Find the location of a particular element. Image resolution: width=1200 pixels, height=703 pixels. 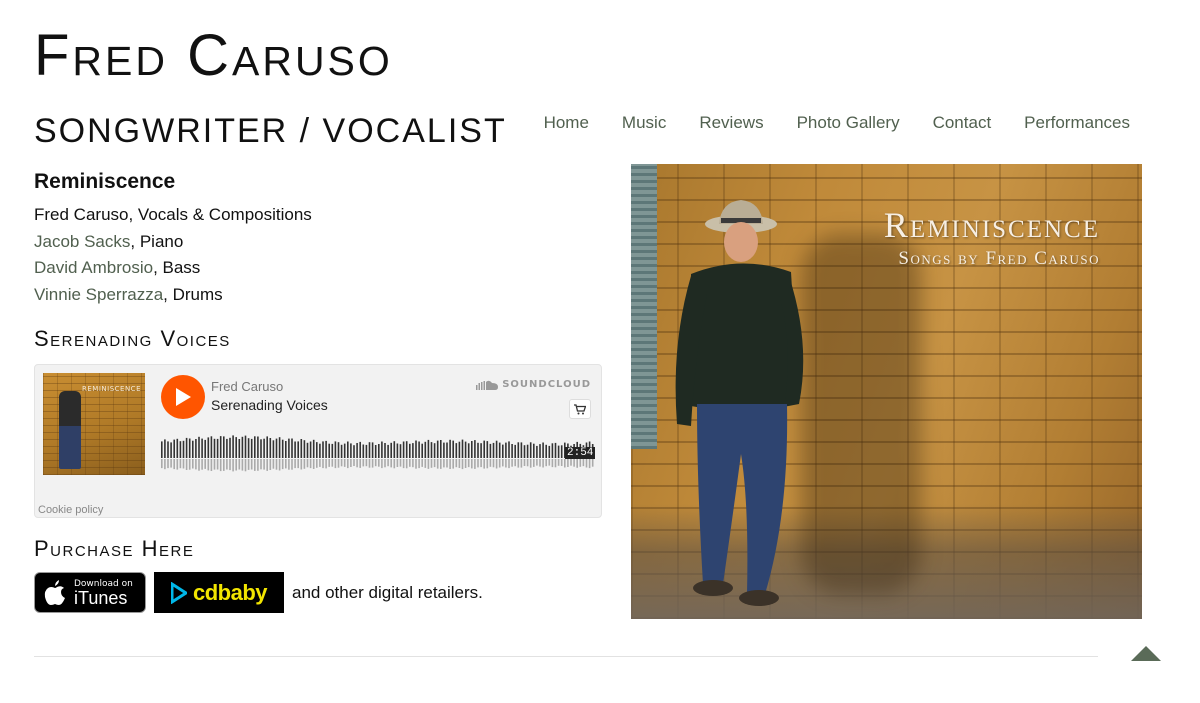

itunes-badge: Download on iTunes is located at coordinates (90, 592).